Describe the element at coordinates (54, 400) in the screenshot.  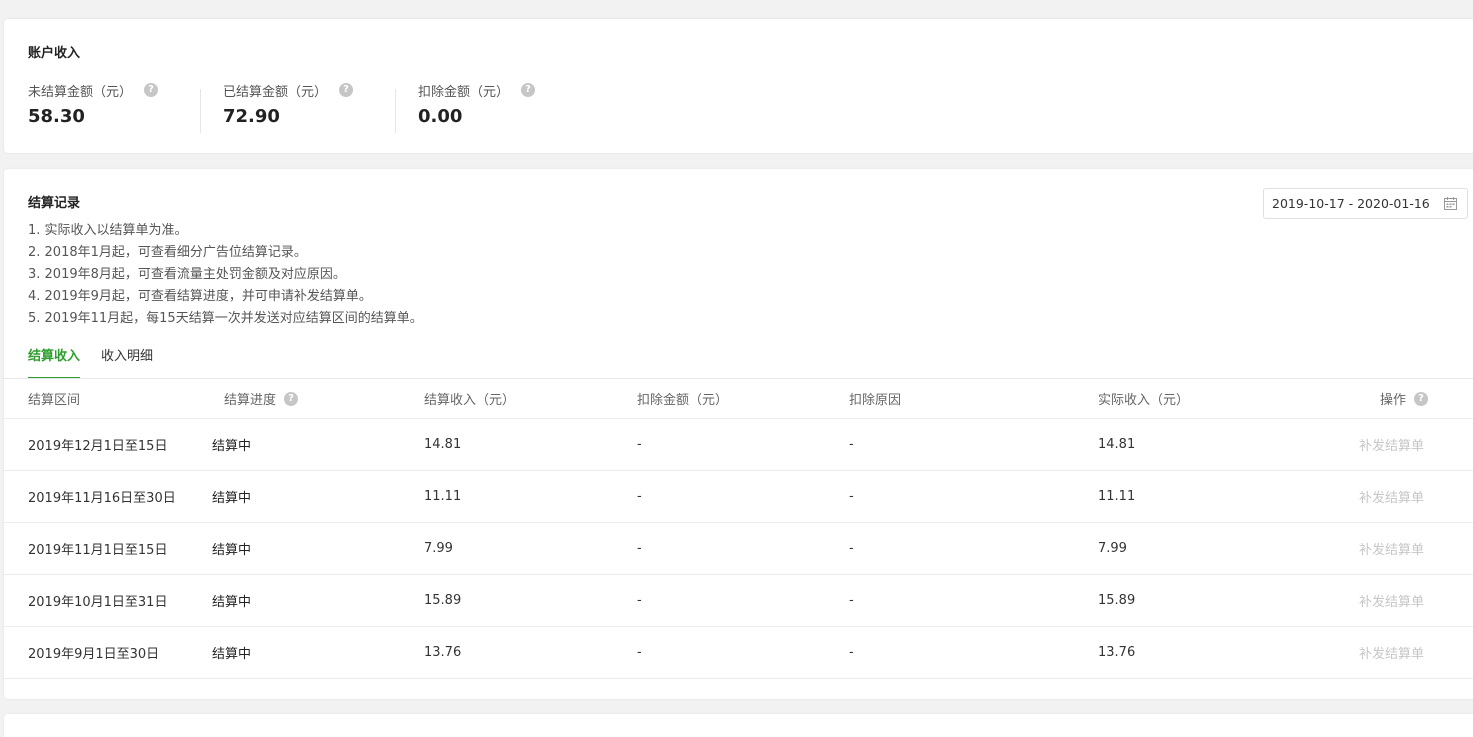
I see `column-header-period: 结算区间` at that location.